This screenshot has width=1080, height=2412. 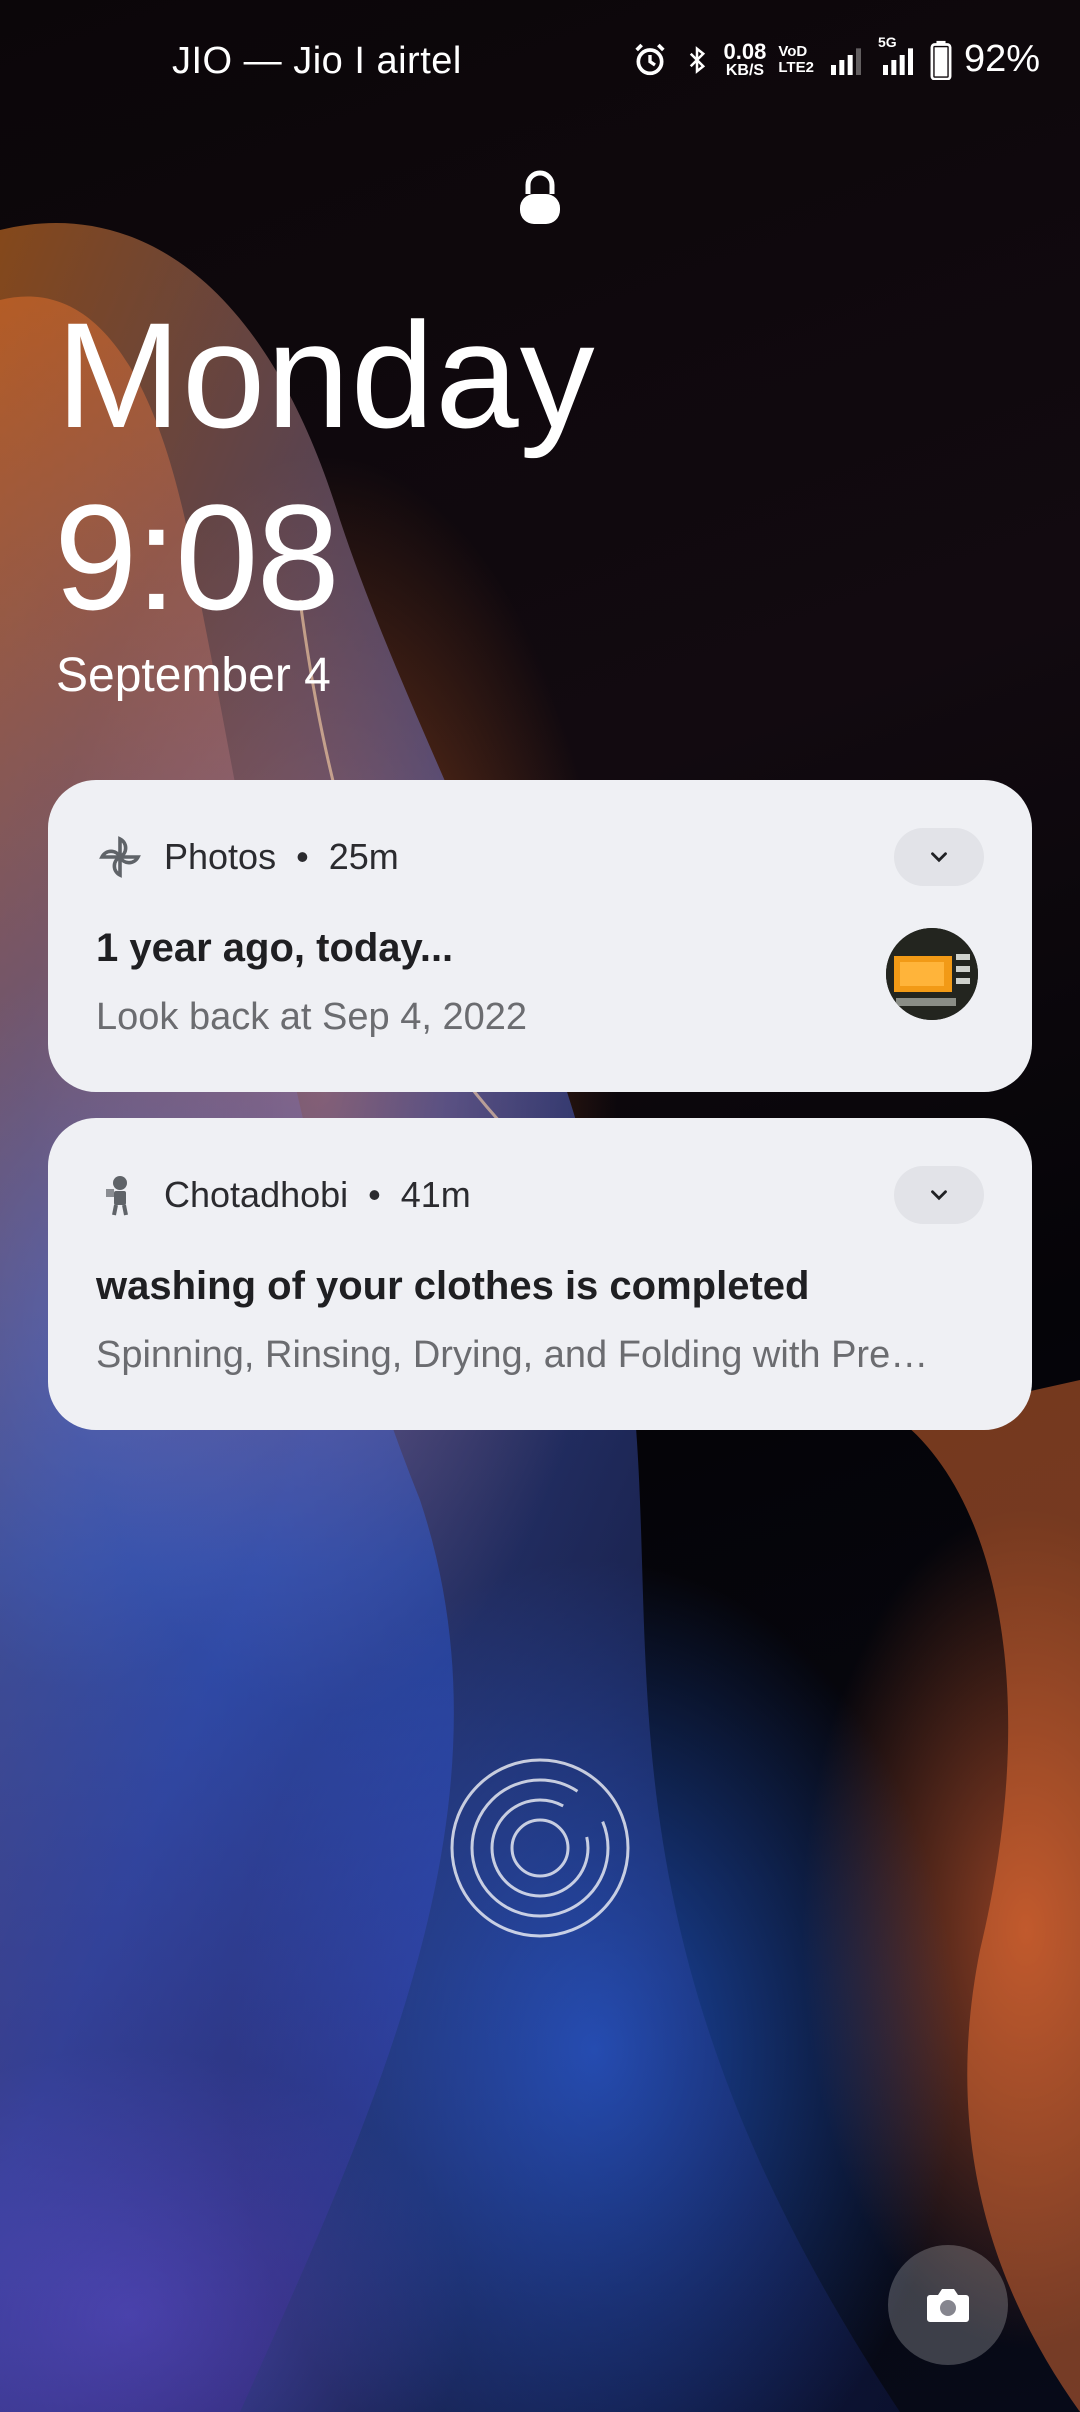 I want to click on volte-top: VoD, so click(x=793, y=51).